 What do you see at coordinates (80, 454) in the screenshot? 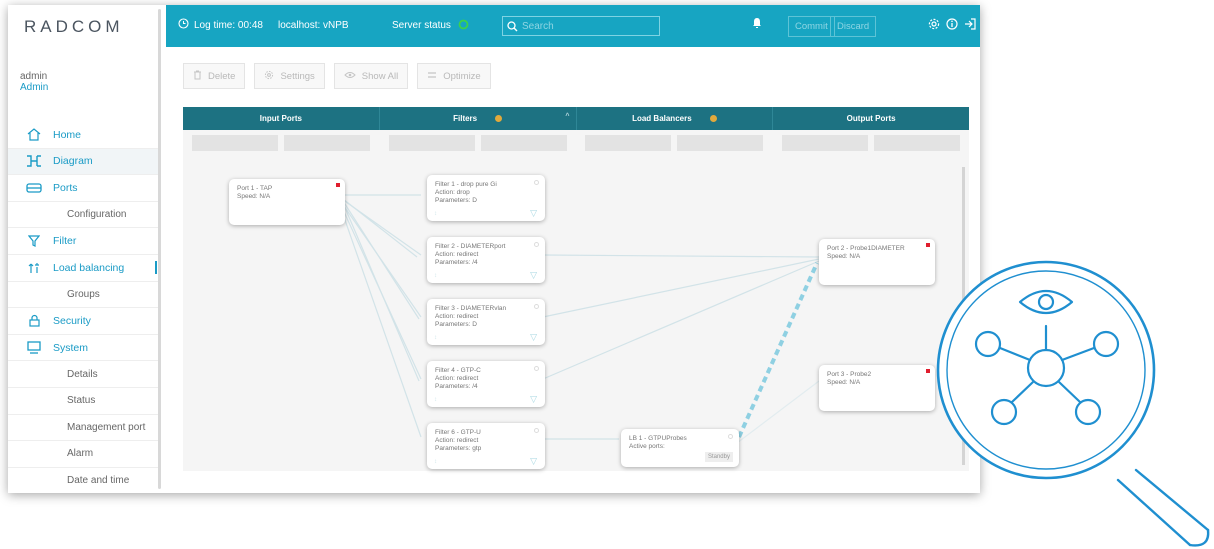
I see `sidebar-item-label: Alarm` at bounding box center [80, 454].